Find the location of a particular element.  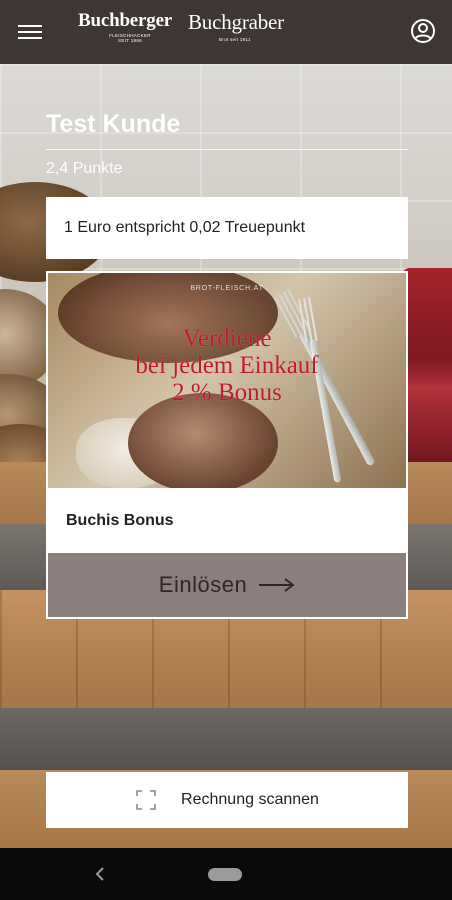

conversion-info-text: 1 Euro entspricht 0,02 Treuepunkt is located at coordinates (185, 227).